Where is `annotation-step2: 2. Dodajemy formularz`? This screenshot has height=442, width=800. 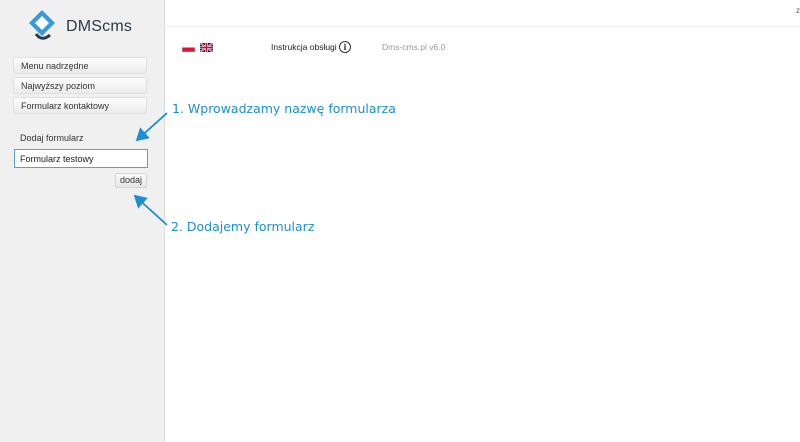
annotation-step2: 2. Dodajemy formularz is located at coordinates (243, 226).